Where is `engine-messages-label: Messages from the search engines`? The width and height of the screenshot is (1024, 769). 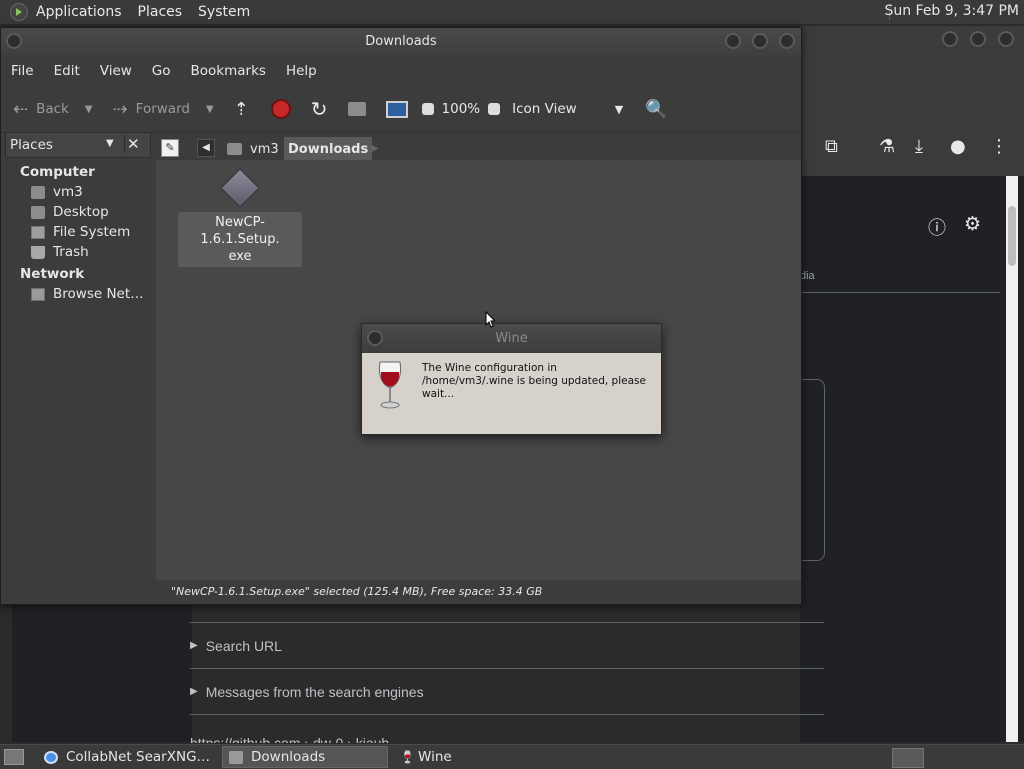 engine-messages-label: Messages from the search engines is located at coordinates (314, 691).